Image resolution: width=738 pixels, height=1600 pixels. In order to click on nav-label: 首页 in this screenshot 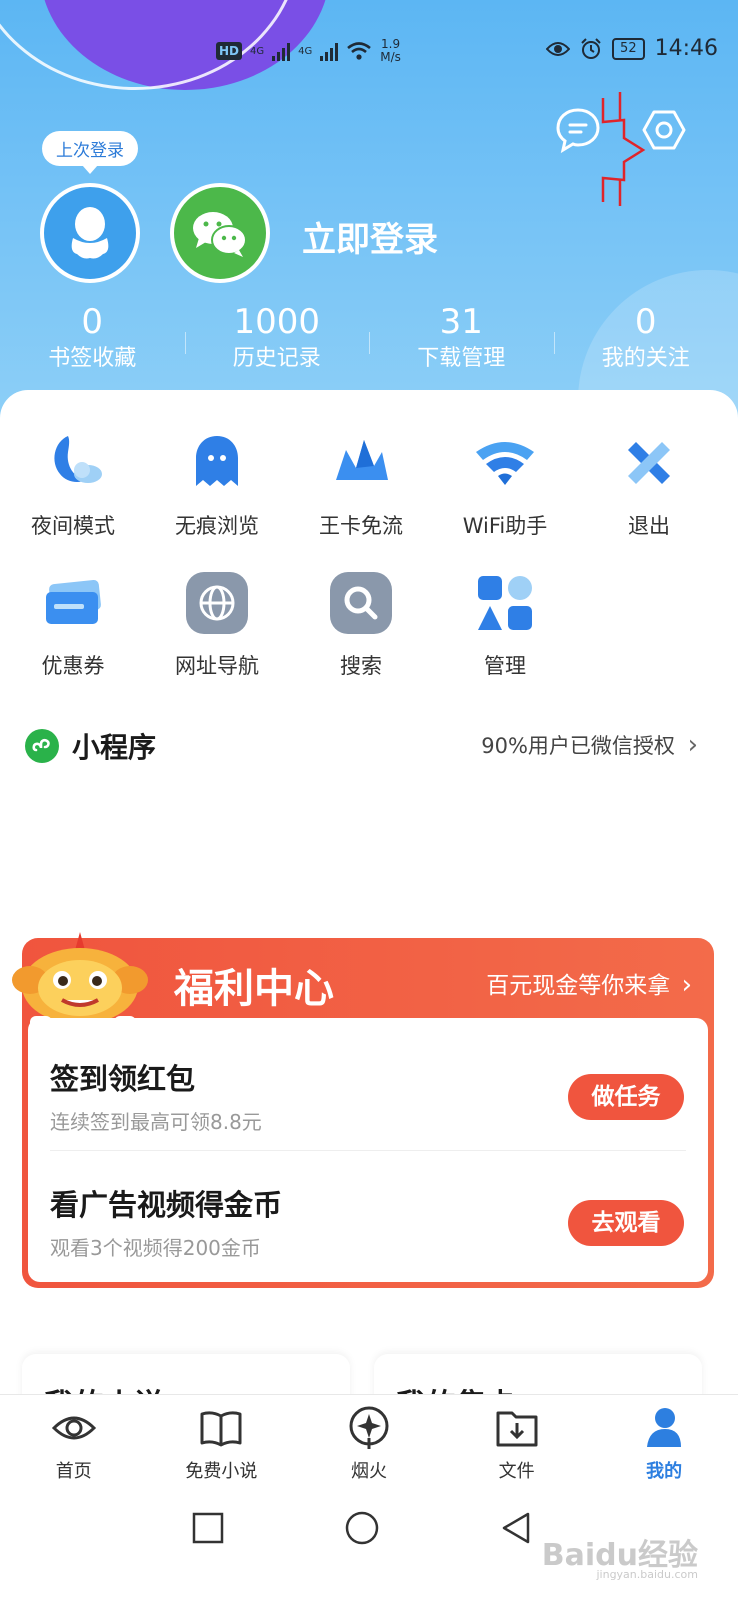, I will do `click(73, 1471)`.